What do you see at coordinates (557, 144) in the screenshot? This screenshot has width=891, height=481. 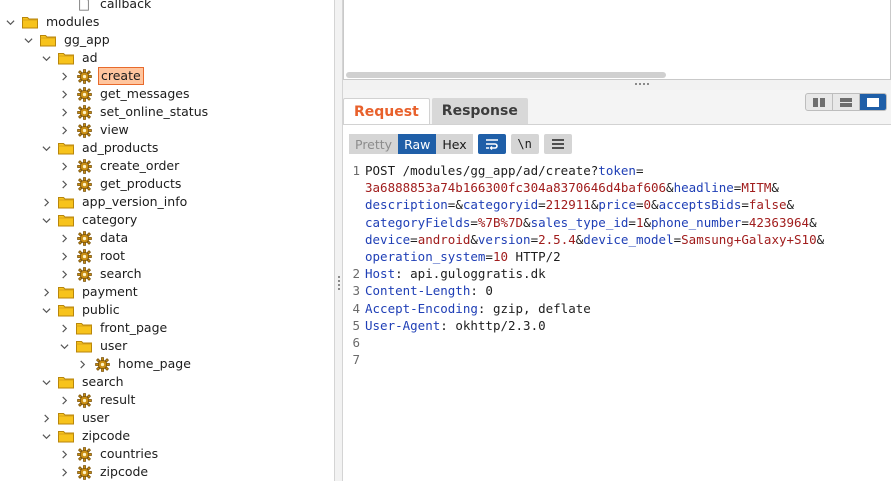 I see `menu-button` at bounding box center [557, 144].